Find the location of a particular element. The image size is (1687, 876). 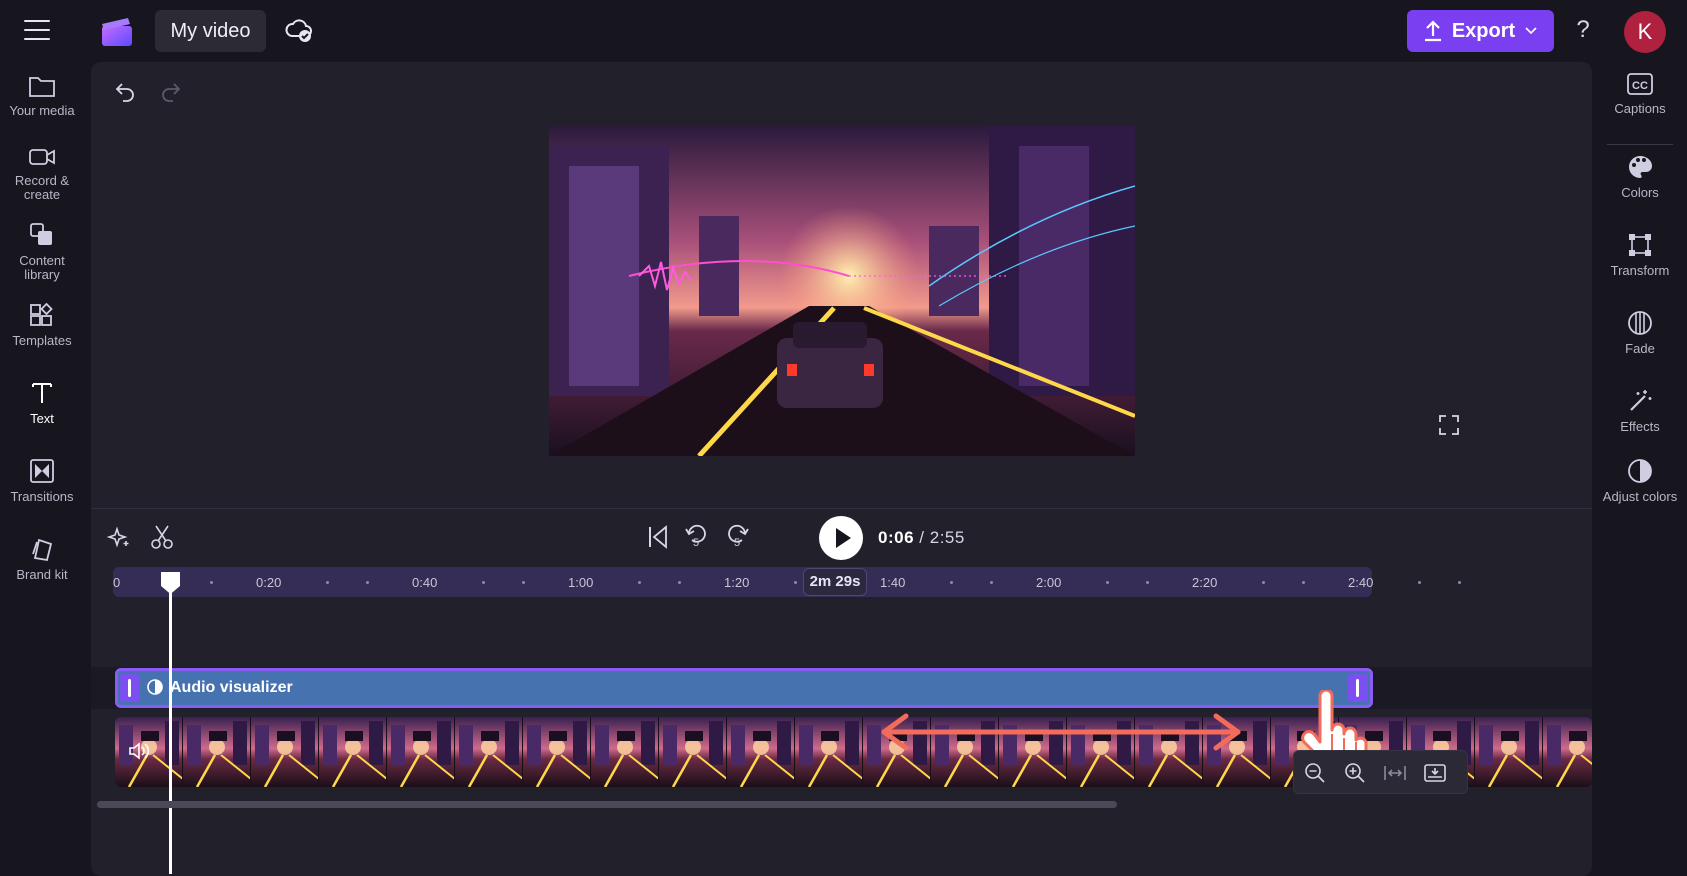

total-time: 2:55 is located at coordinates (947, 537).